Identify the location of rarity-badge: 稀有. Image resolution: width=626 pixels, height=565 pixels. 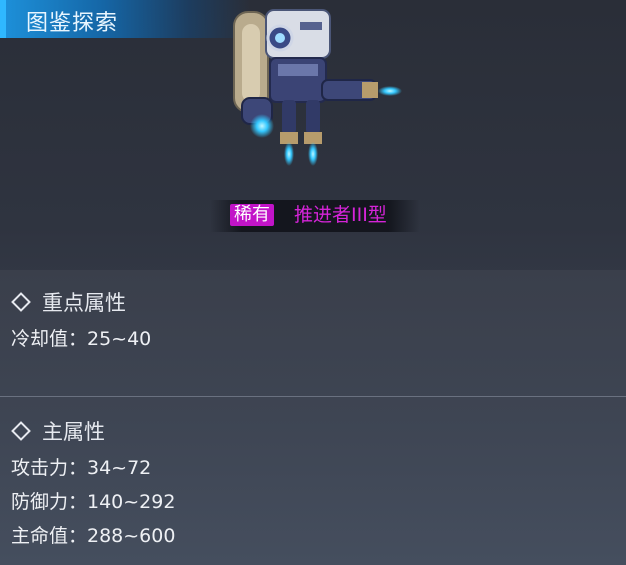
(252, 215).